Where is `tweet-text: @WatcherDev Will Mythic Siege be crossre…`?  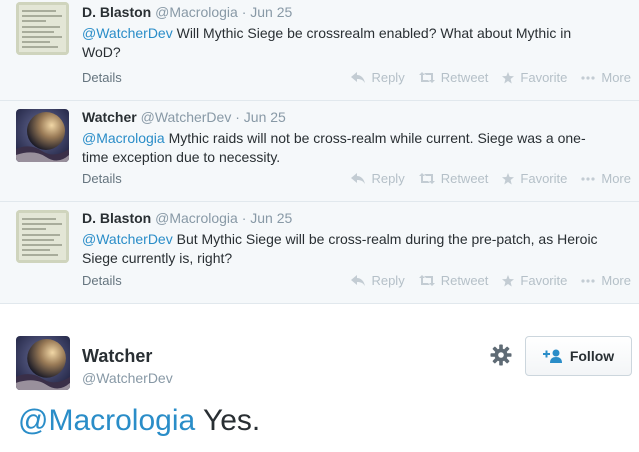 tweet-text: @WatcherDev Will Mythic Siege be crossre… is located at coordinates (346, 43).